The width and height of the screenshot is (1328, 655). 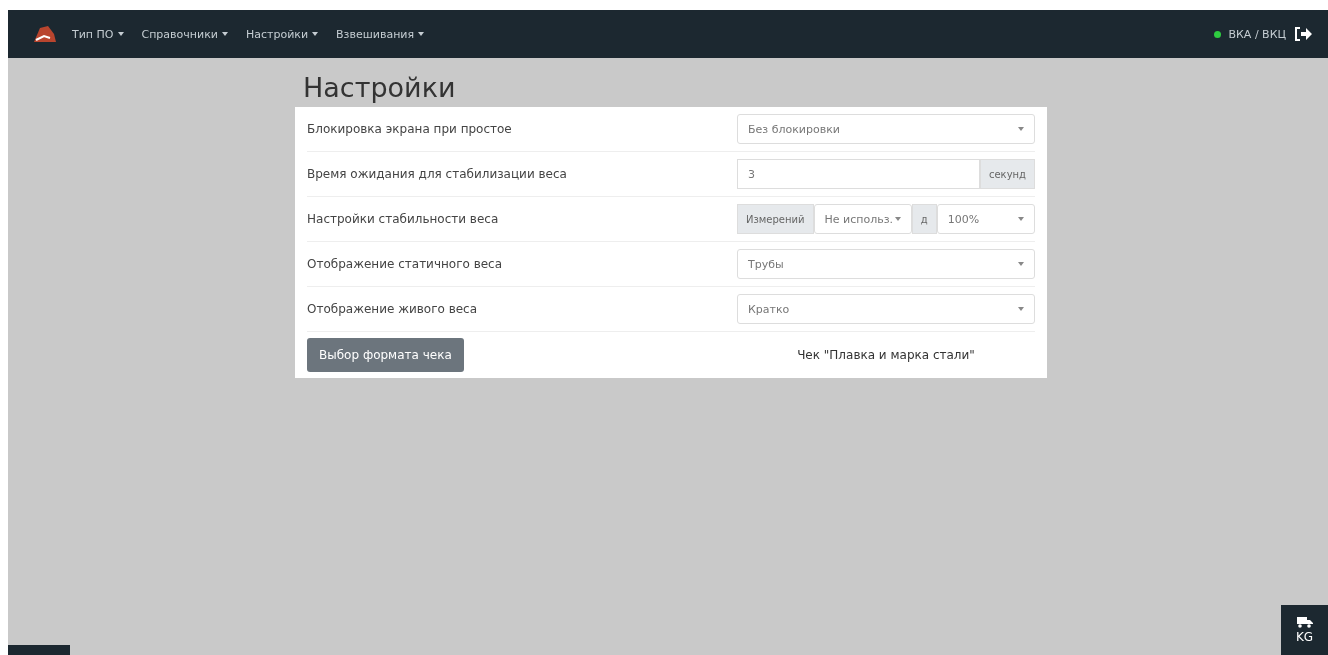 What do you see at coordinates (1257, 34) in the screenshot?
I see `user-label: ВКА / ВКЦ` at bounding box center [1257, 34].